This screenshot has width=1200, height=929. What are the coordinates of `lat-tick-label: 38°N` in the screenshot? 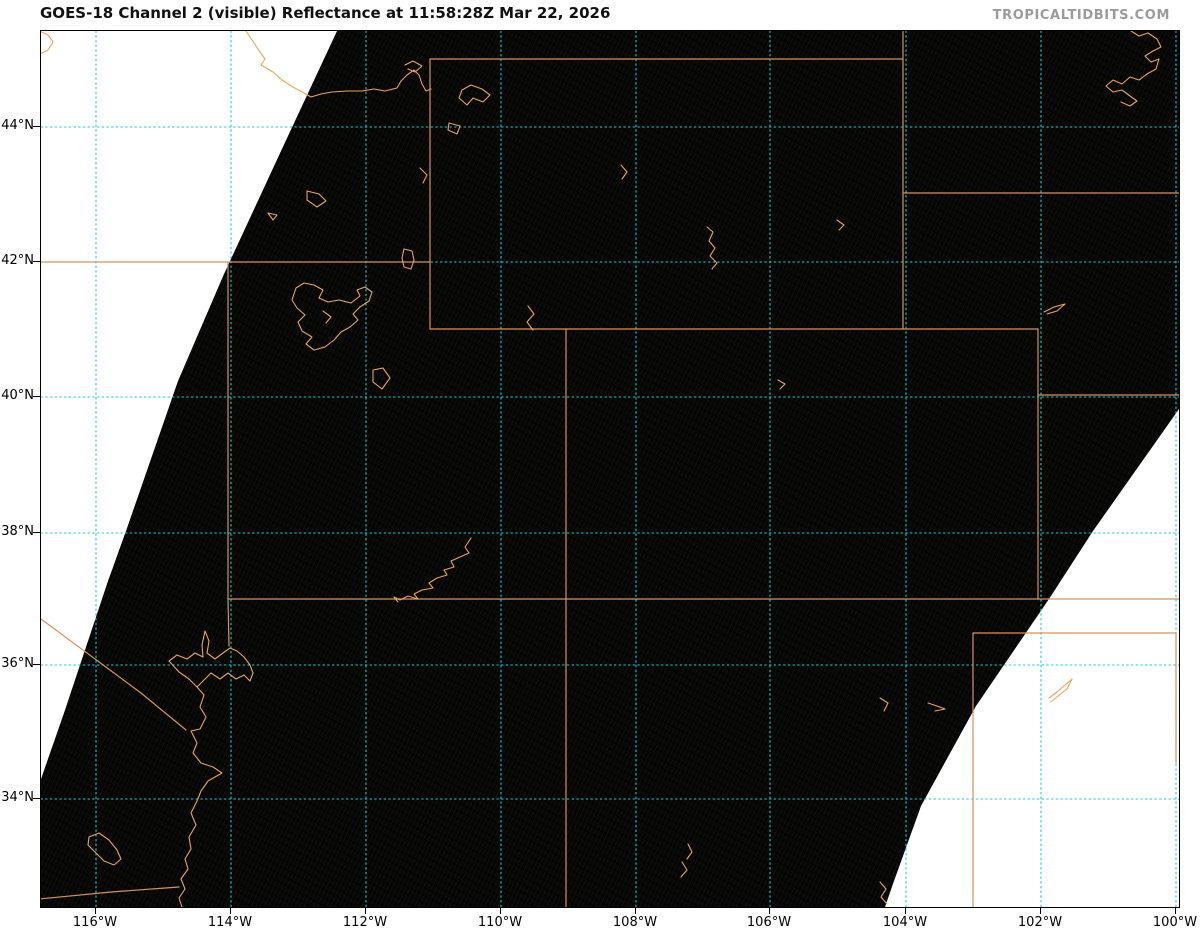 It's located at (17, 531).